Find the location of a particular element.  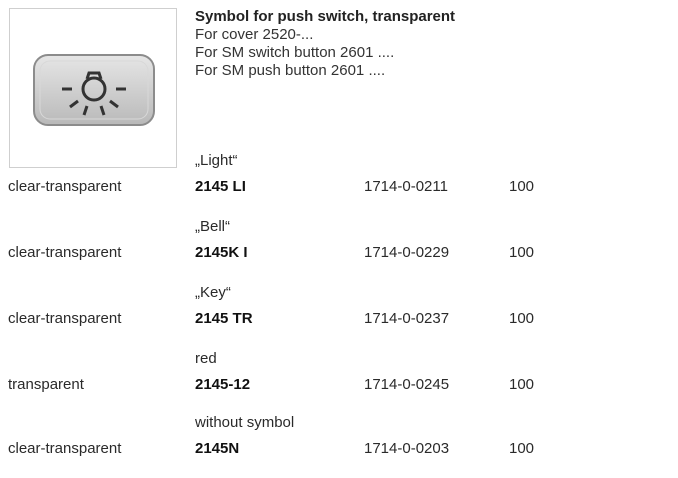

variant-label: without symbol is located at coordinates (245, 422).